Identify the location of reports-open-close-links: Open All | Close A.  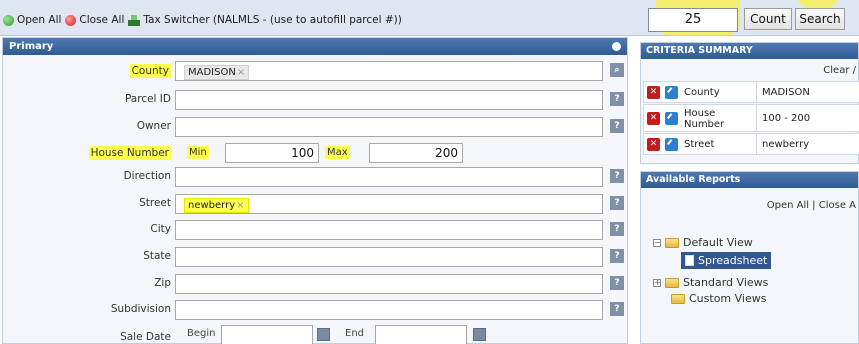
(811, 205).